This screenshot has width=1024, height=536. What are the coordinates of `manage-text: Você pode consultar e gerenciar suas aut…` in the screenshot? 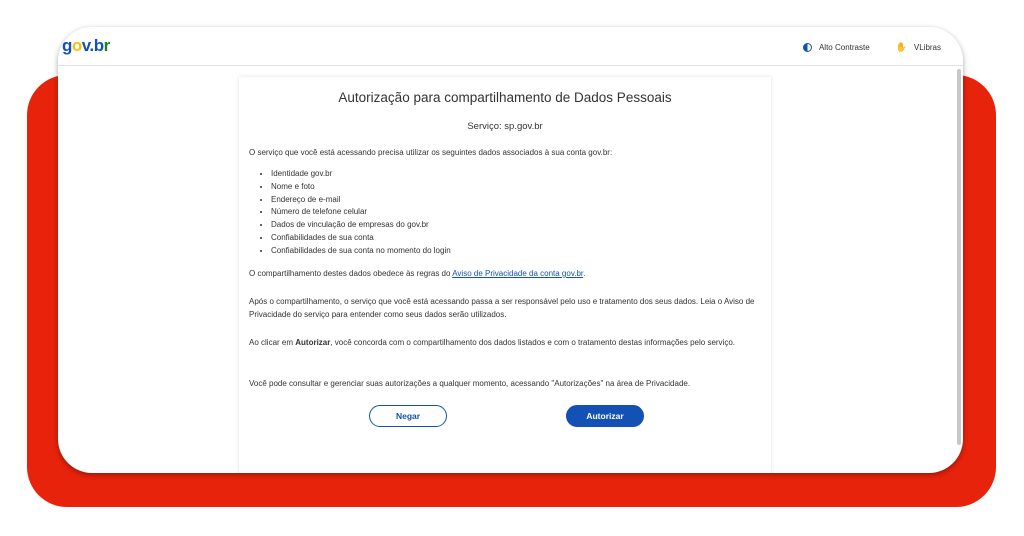 It's located at (470, 383).